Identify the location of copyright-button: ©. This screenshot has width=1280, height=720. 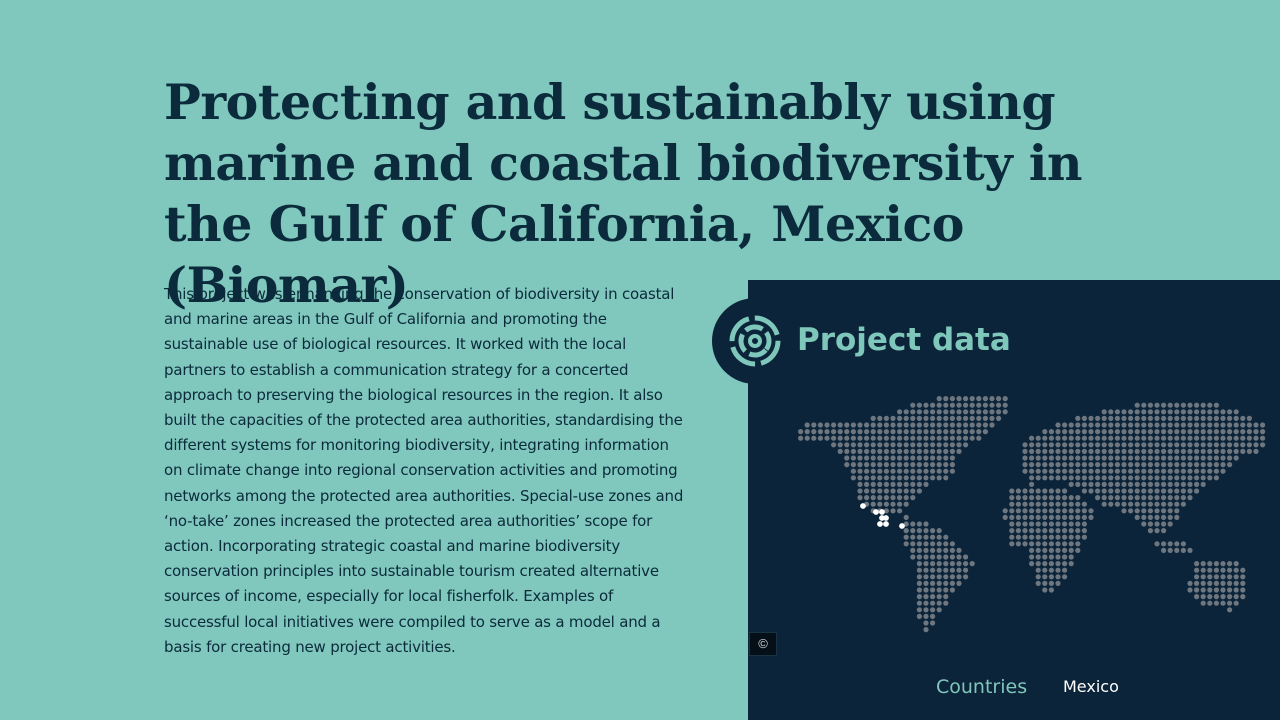
(763, 644).